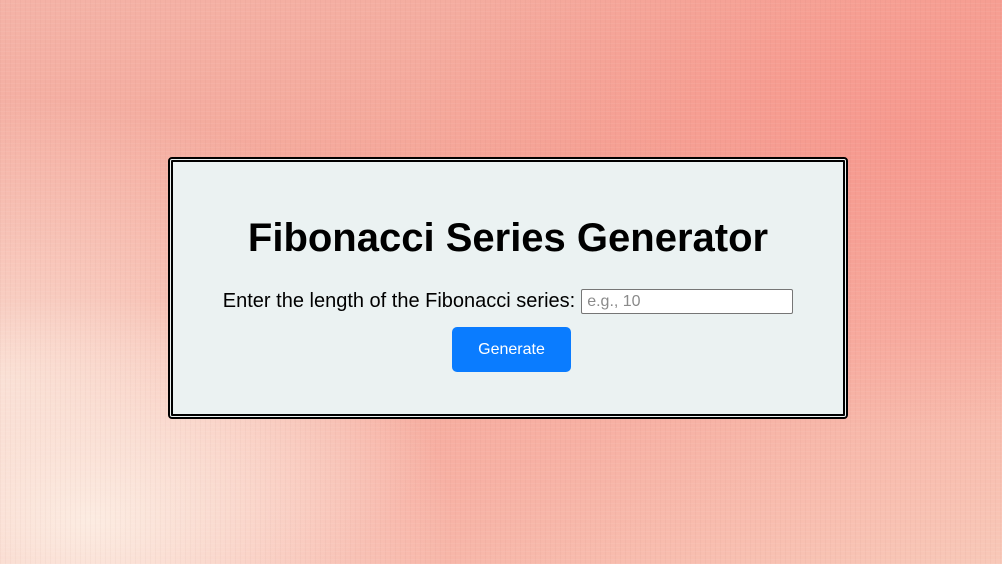 The width and height of the screenshot is (1002, 564). I want to click on generate-button: Generate, so click(511, 349).